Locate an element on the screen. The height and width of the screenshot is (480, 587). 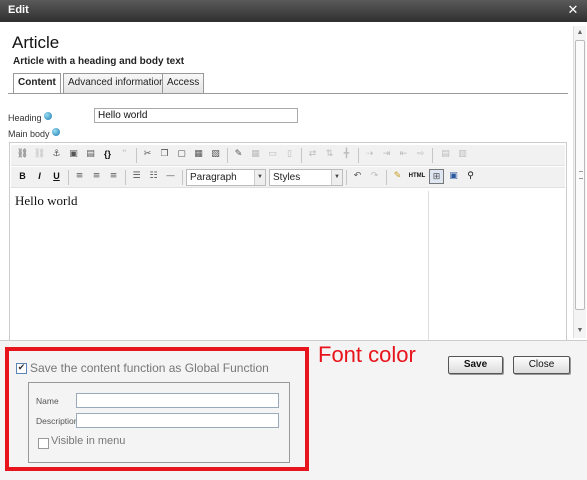
bold-button: B is located at coordinates (22, 176).